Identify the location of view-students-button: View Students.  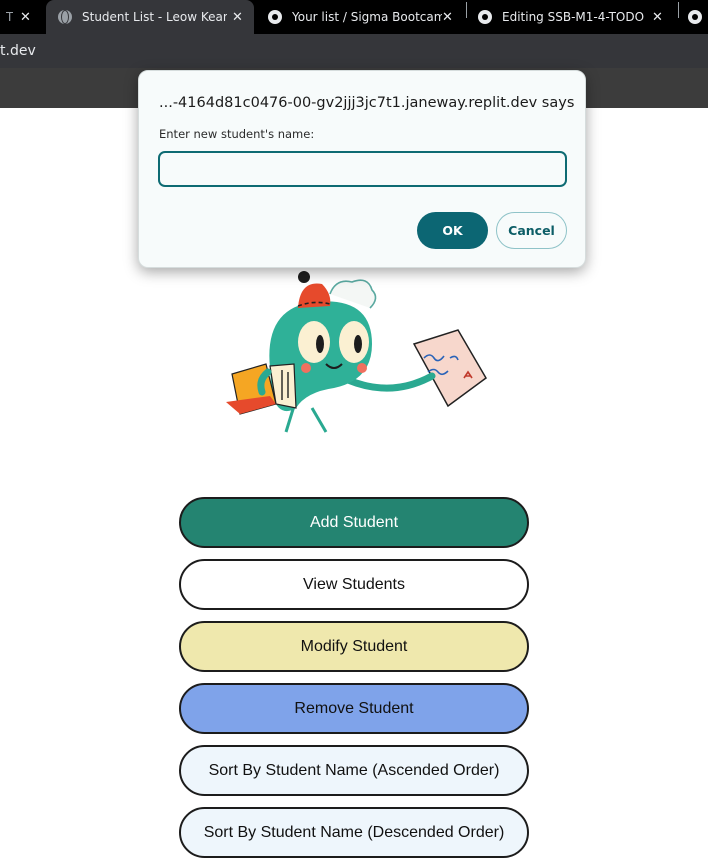
(354, 584).